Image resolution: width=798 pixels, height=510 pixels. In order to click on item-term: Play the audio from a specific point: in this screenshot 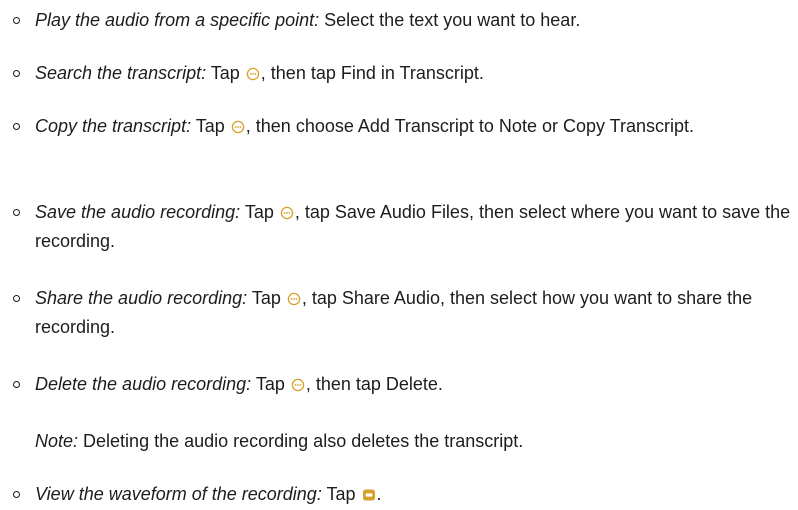, I will do `click(177, 20)`.